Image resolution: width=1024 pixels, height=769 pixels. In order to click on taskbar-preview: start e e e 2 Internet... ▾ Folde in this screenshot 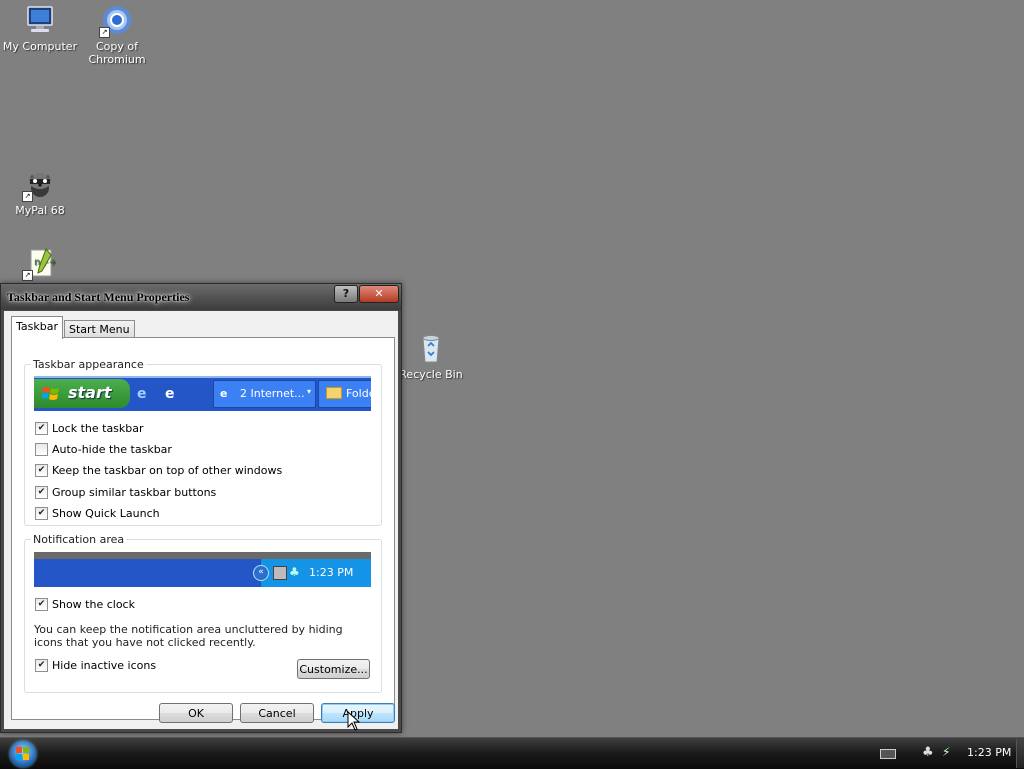, I will do `click(202, 393)`.